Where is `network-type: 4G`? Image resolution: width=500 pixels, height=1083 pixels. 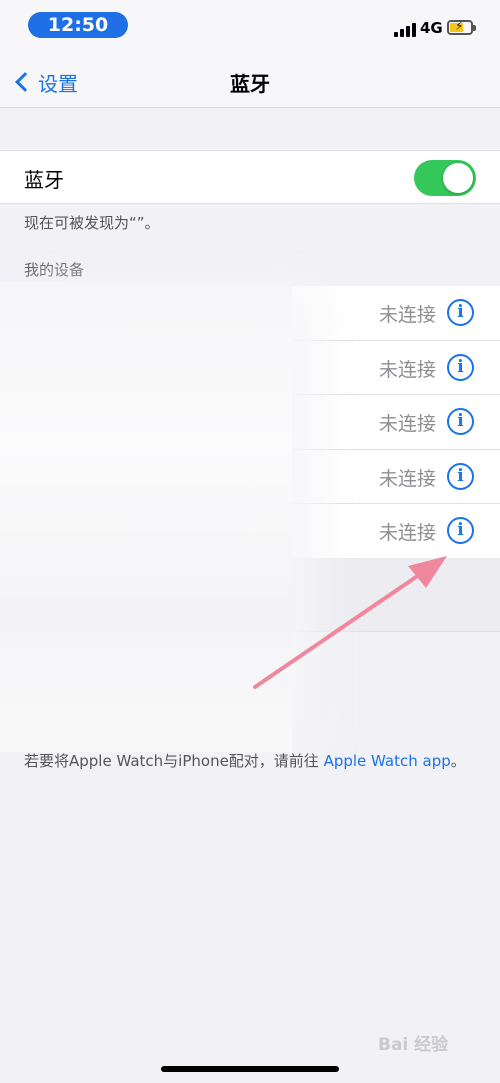 network-type: 4G is located at coordinates (431, 28).